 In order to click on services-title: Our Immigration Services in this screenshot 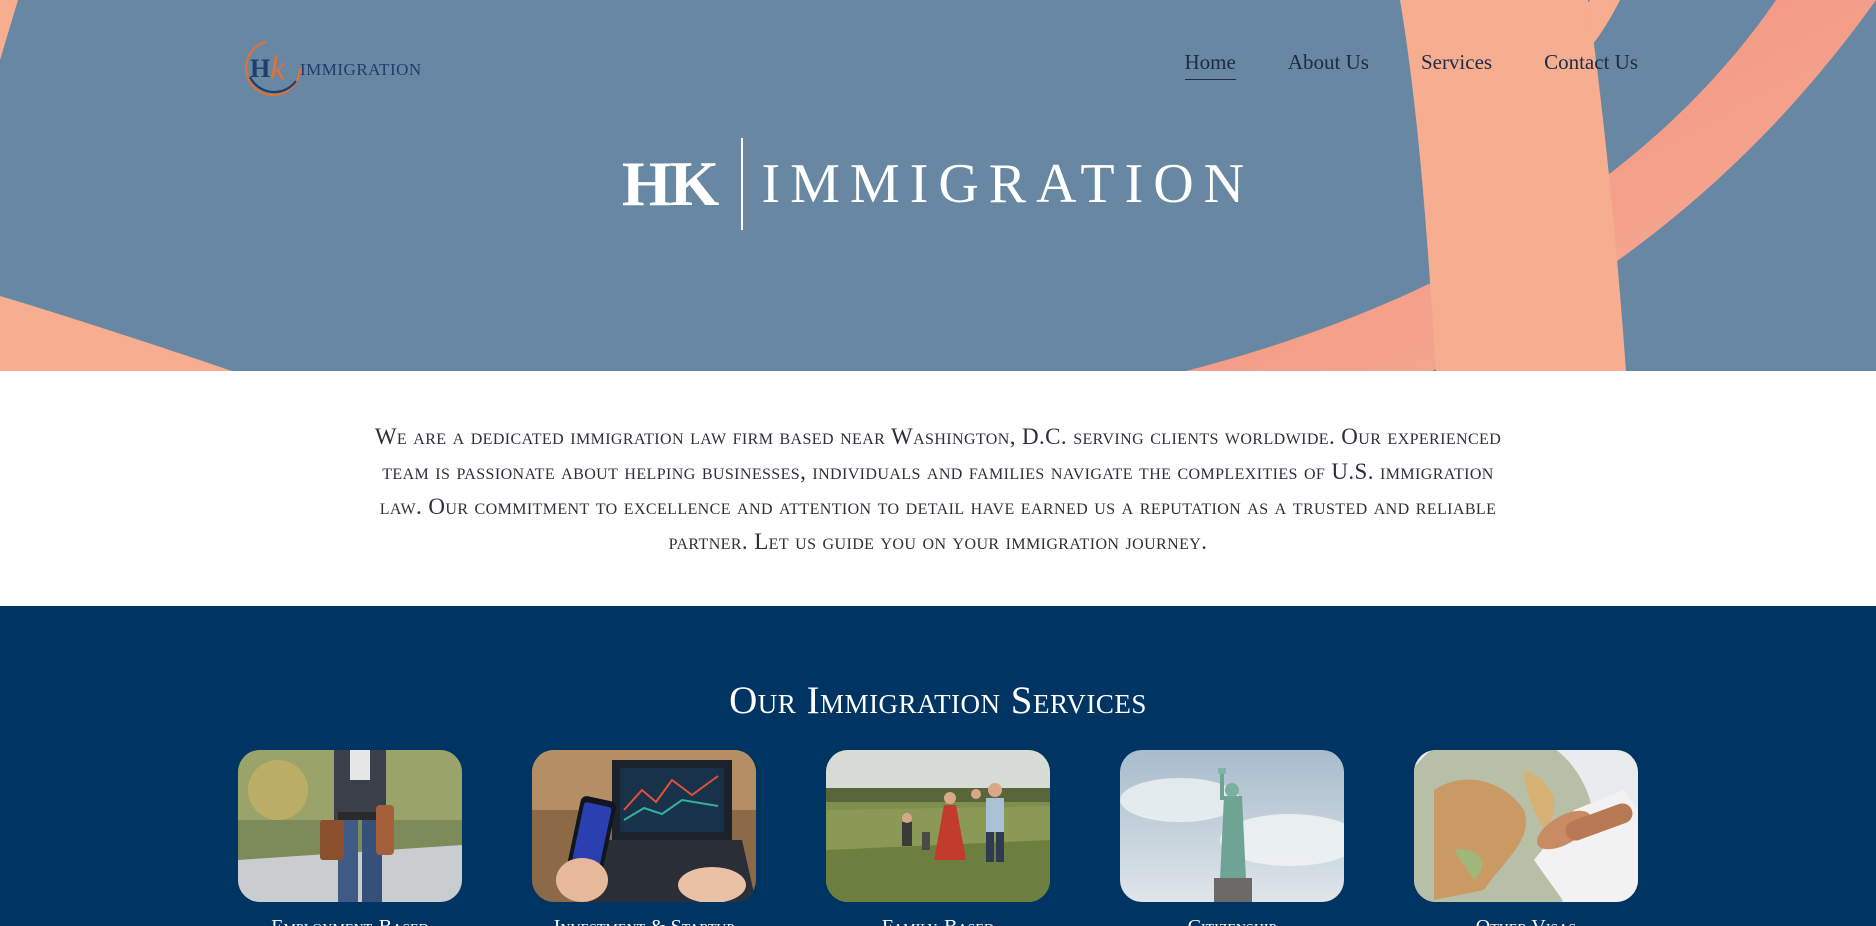, I will do `click(938, 700)`.